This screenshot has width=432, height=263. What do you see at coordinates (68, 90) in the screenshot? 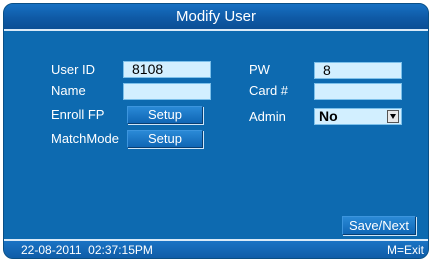
I see `name-label: Name` at bounding box center [68, 90].